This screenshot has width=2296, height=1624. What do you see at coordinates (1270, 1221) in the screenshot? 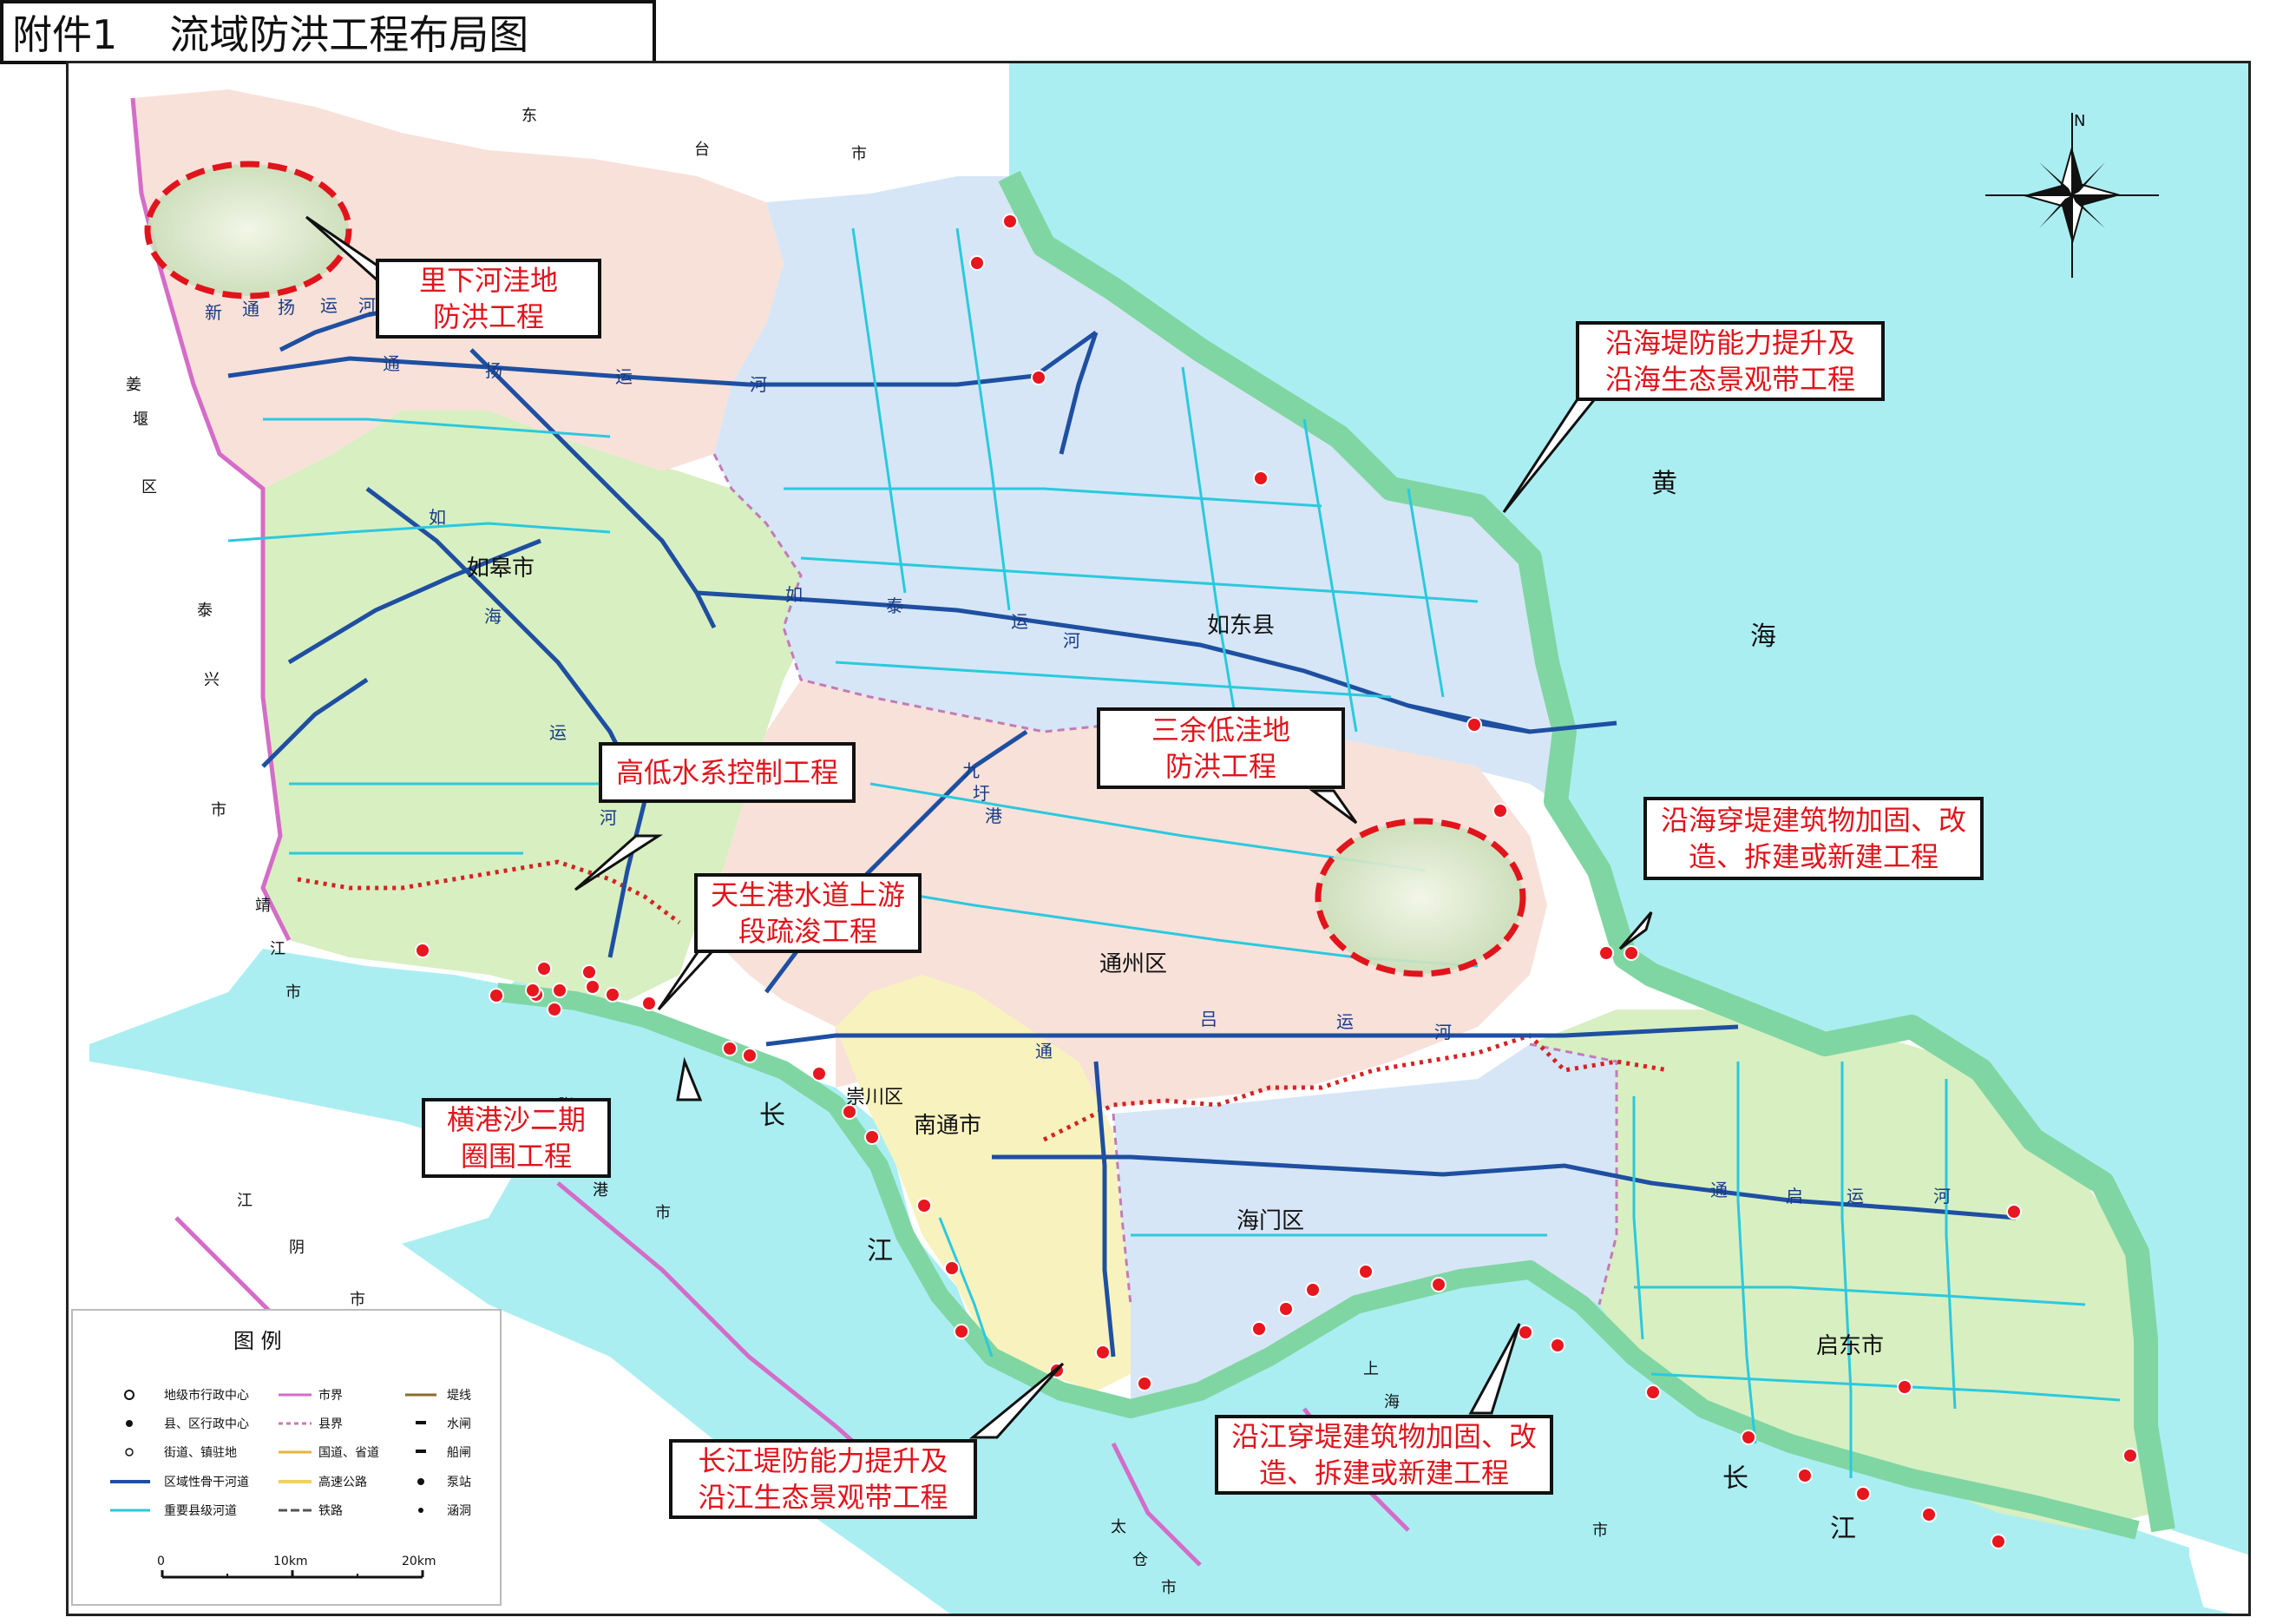
I see `label-haimen: 海门区` at bounding box center [1270, 1221].